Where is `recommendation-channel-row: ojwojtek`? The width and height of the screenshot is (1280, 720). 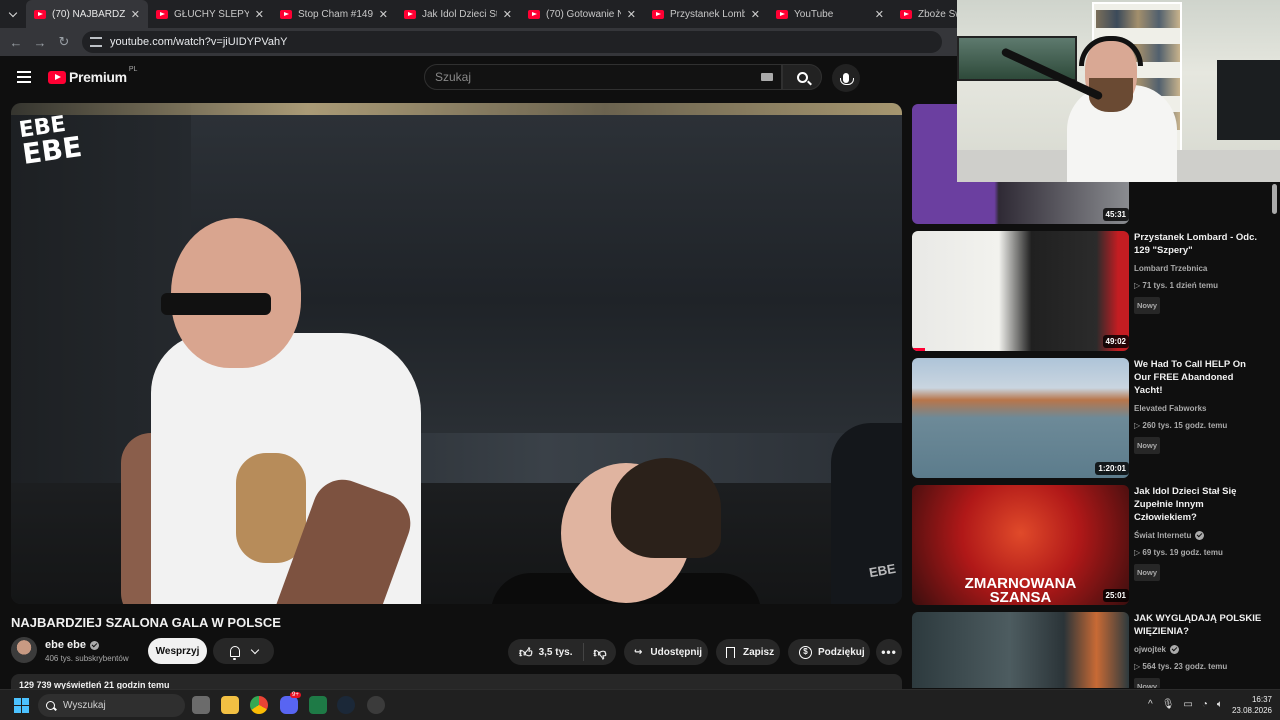 recommendation-channel-row: ojwojtek is located at coordinates (1198, 649).